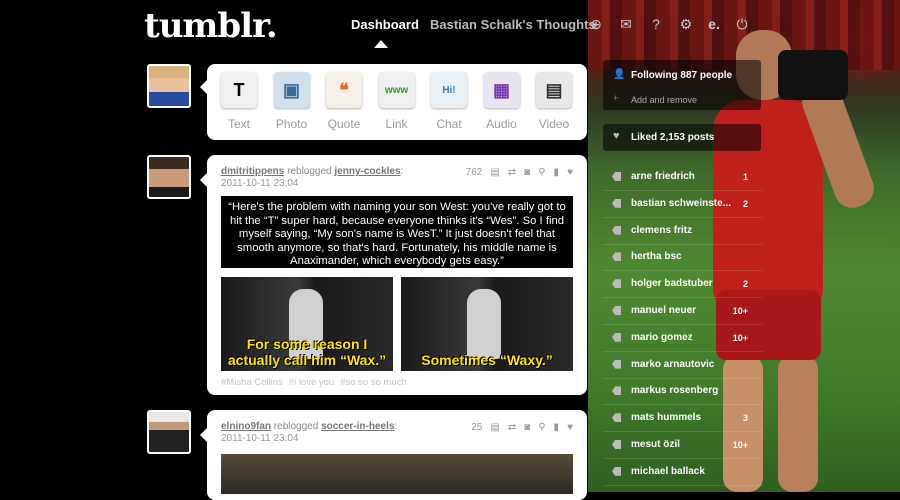 This screenshot has width=900, height=500. Describe the element at coordinates (513, 24) in the screenshot. I see `nav-blog: Bastian Schalk's Thoughts` at that location.